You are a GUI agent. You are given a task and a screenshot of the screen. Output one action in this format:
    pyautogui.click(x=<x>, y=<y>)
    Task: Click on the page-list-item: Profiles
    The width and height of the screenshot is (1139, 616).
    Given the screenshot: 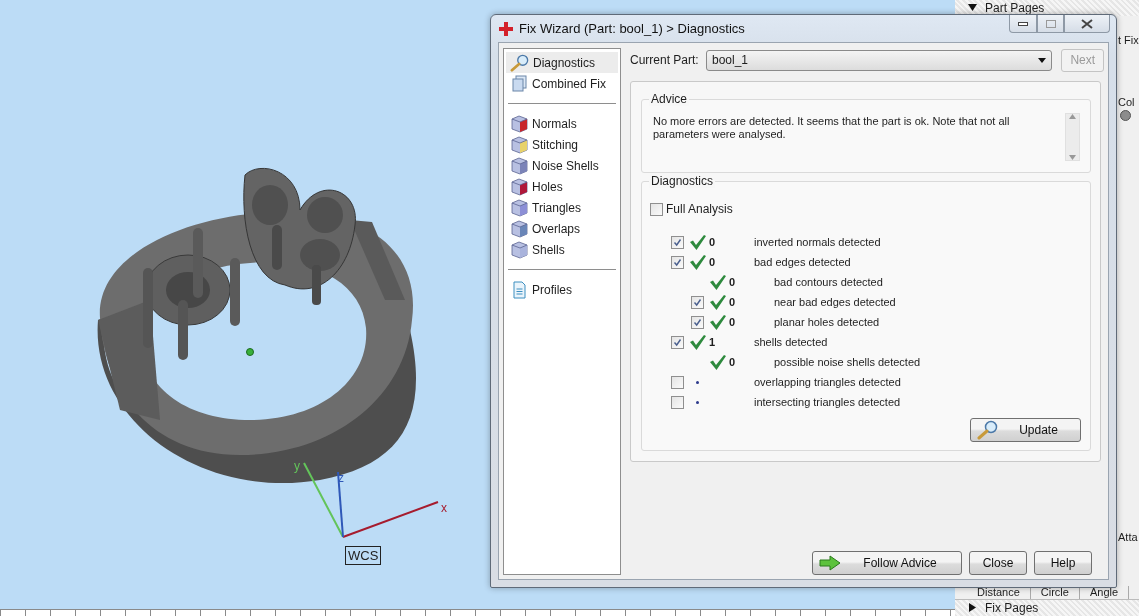 What is the action you would take?
    pyautogui.click(x=562, y=289)
    